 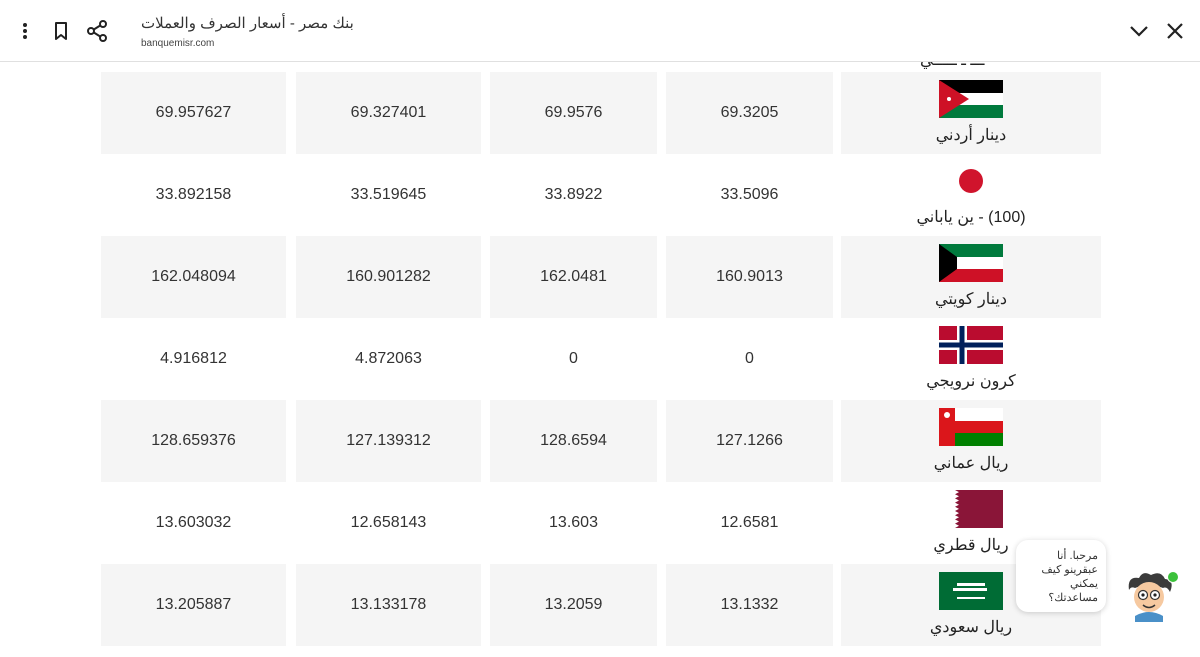 What do you see at coordinates (388, 522) in the screenshot?
I see `rate-cell: 12.658143` at bounding box center [388, 522].